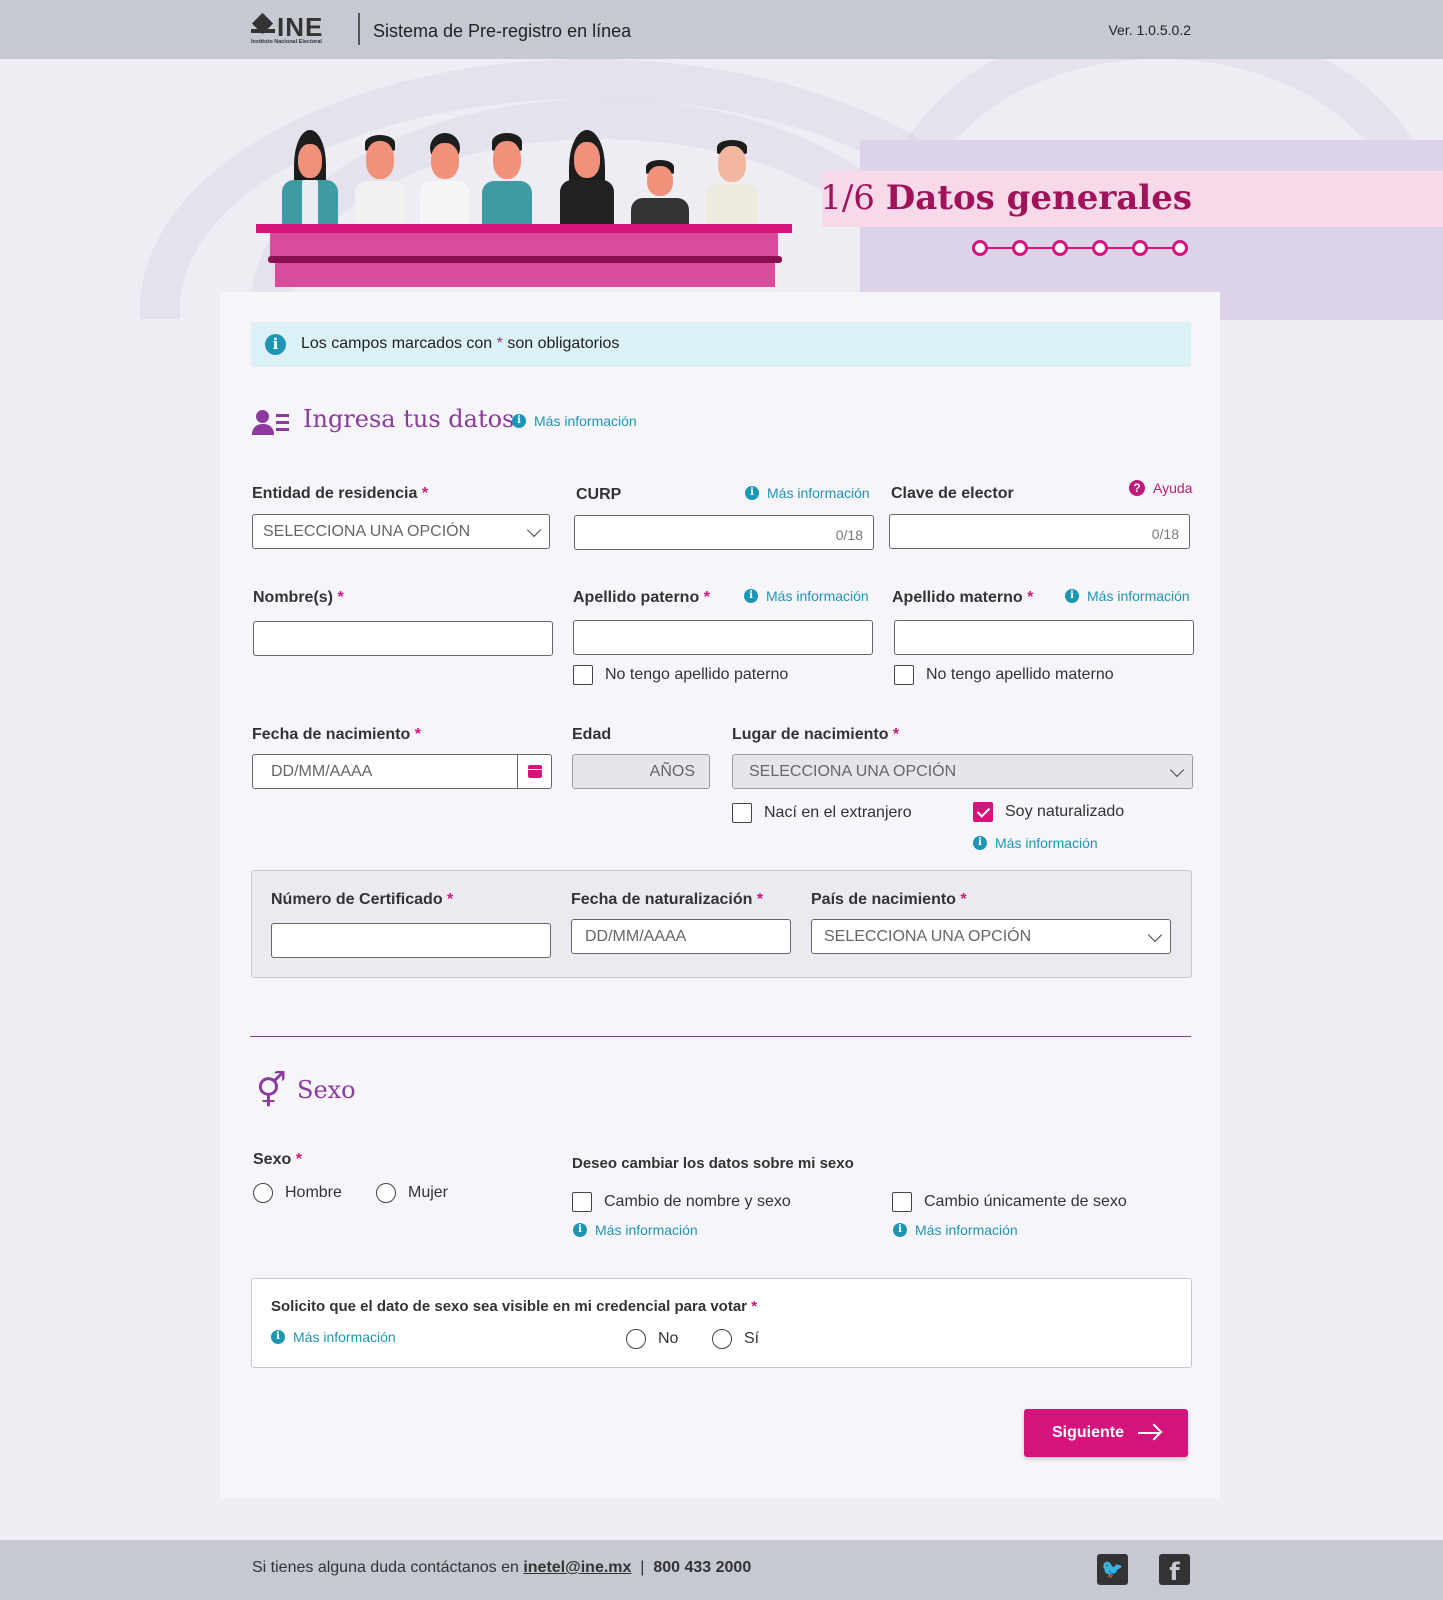 This screenshot has width=1443, height=1600. Describe the element at coordinates (983, 812) in the screenshot. I see `checkbox-box-checked` at that location.